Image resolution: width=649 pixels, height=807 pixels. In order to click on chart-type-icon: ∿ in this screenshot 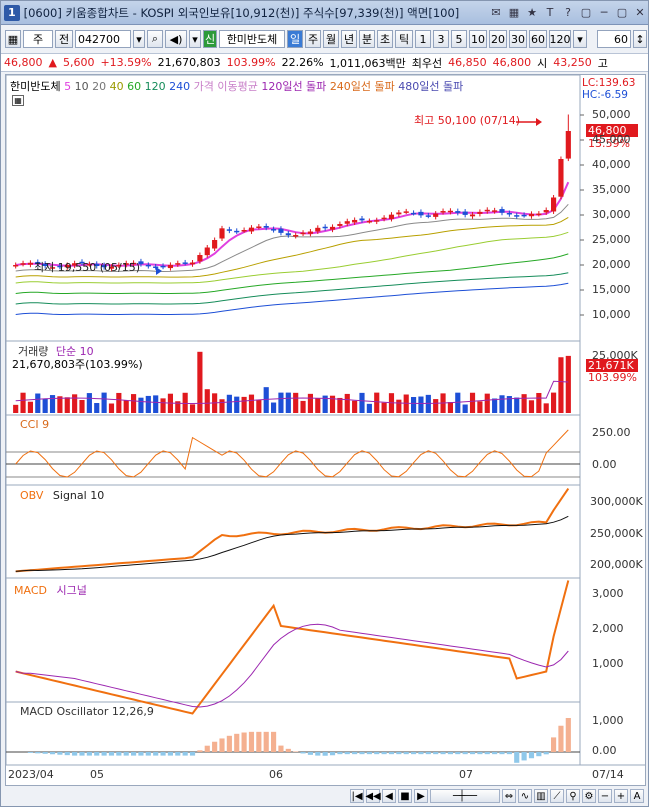, I will do `click(525, 796)`.